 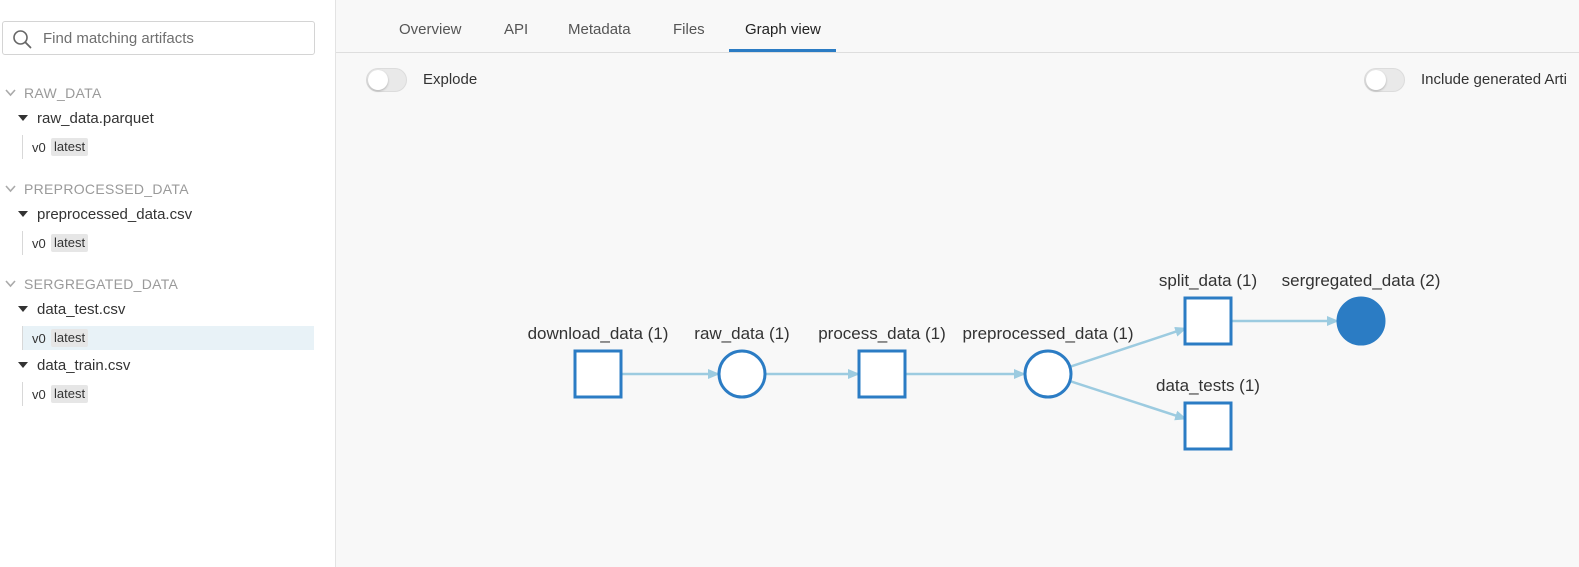 I want to click on graph-node-raw_data: raw_data (1), so click(x=742, y=361).